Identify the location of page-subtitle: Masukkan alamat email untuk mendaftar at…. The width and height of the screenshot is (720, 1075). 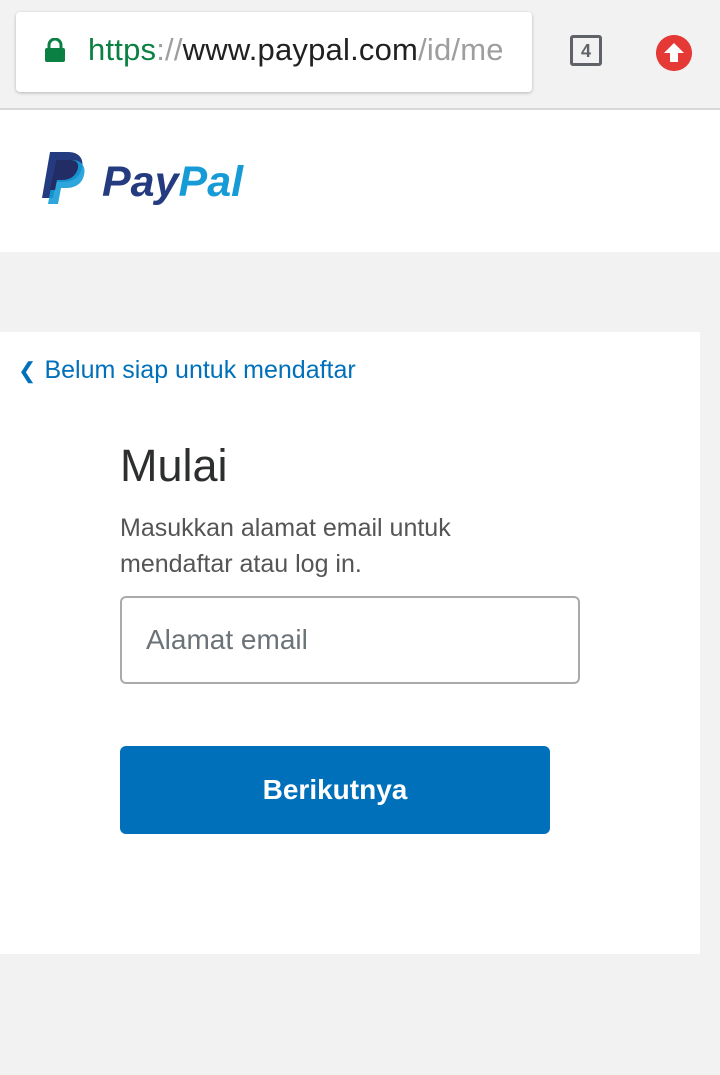
(285, 546).